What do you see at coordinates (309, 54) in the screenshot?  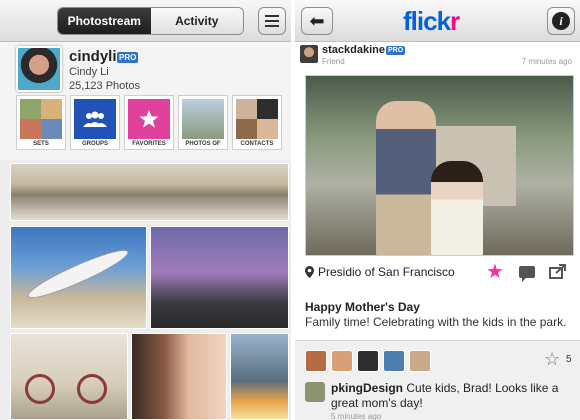 I see `poster-avatar` at bounding box center [309, 54].